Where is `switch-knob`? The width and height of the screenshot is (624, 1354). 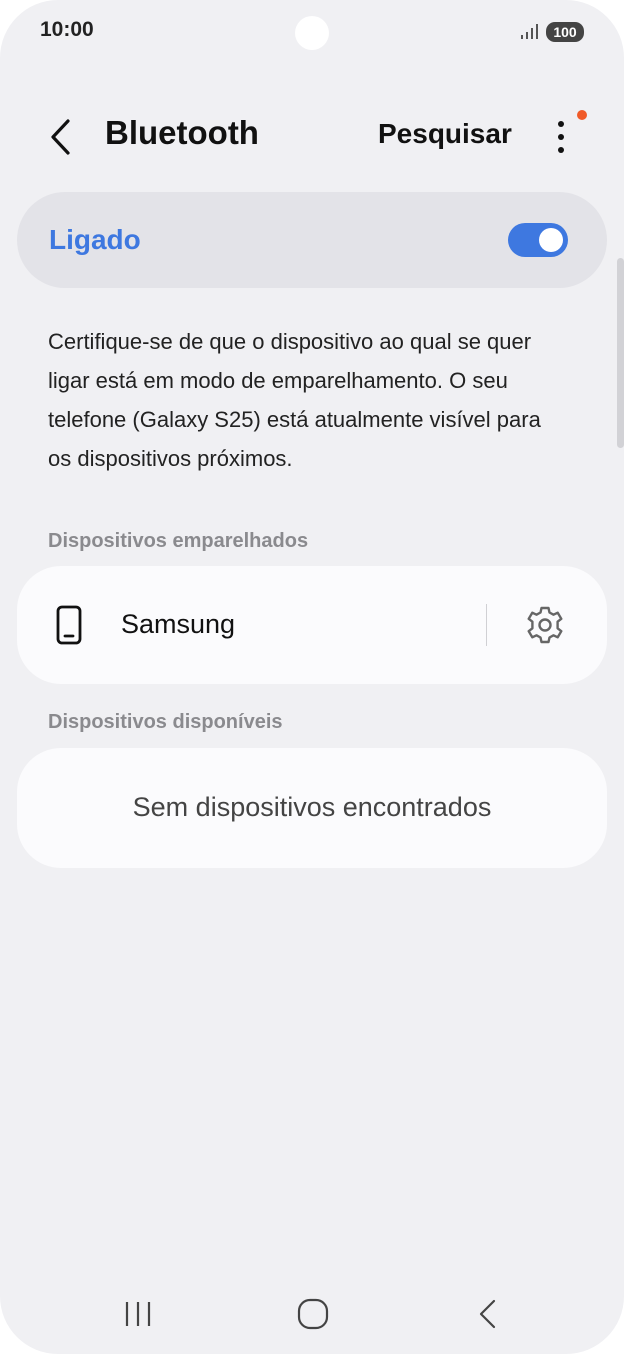
switch-knob is located at coordinates (551, 240).